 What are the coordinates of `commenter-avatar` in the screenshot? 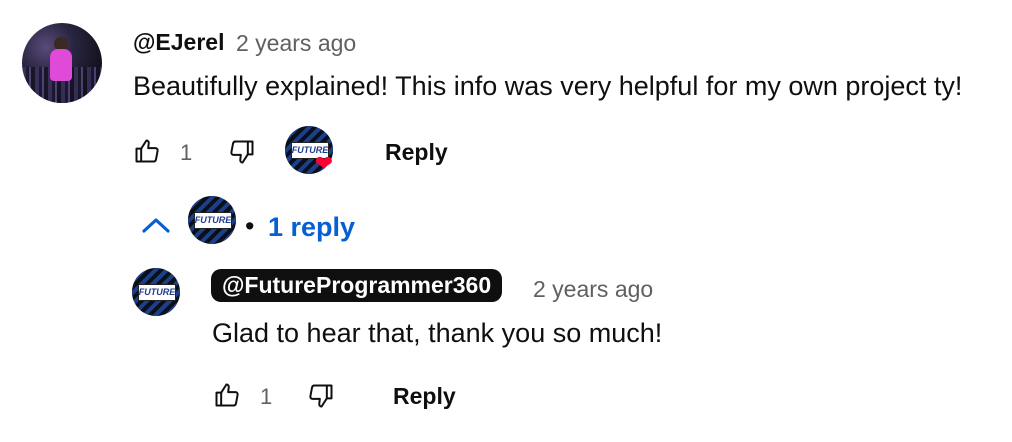 It's located at (62, 63).